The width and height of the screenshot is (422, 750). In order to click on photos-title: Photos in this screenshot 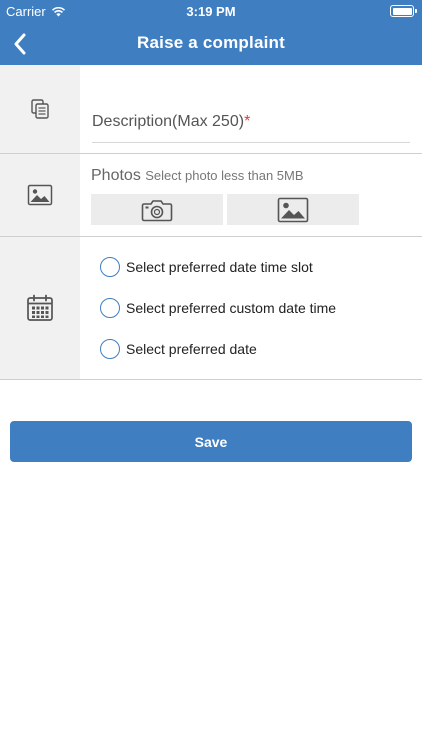, I will do `click(116, 175)`.